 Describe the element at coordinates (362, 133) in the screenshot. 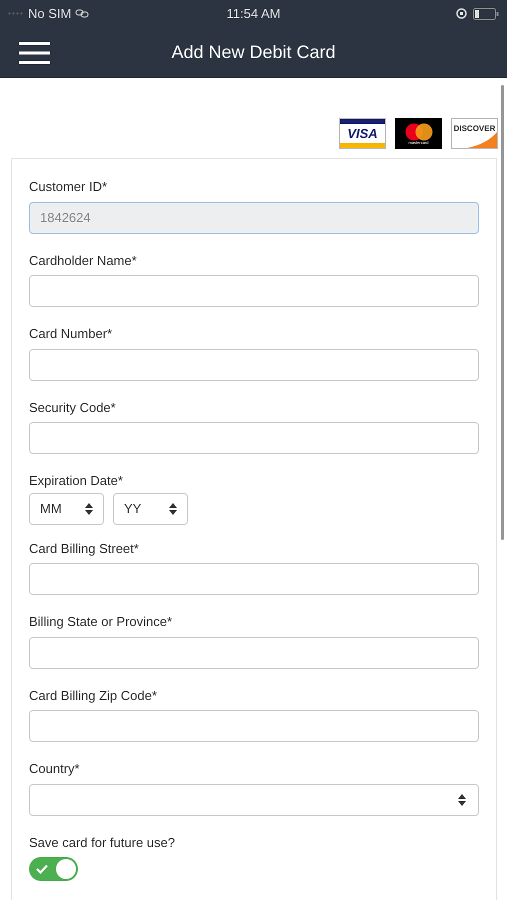

I see `visa-logo: VISA` at that location.